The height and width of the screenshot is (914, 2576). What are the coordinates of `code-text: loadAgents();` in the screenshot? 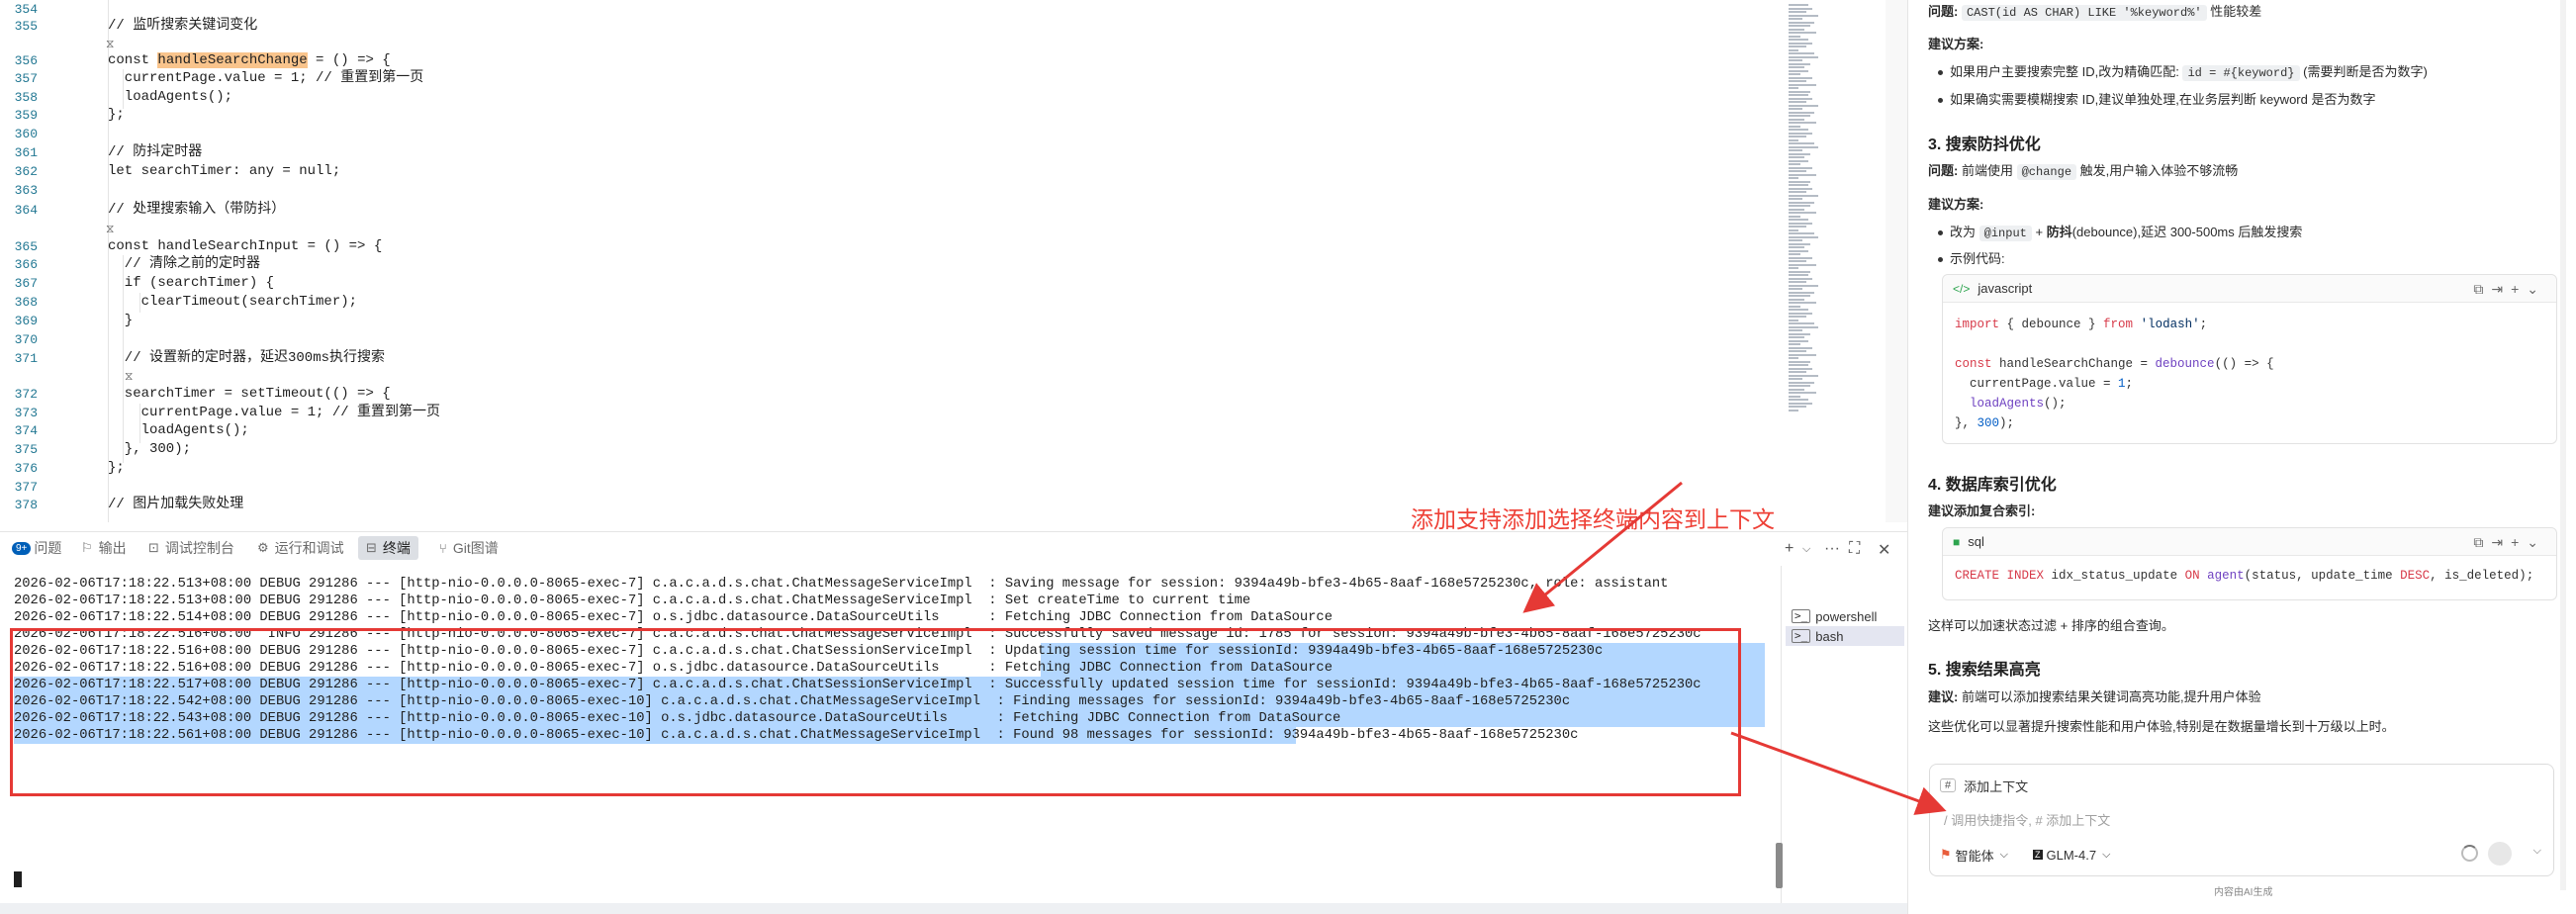 It's located at (170, 97).